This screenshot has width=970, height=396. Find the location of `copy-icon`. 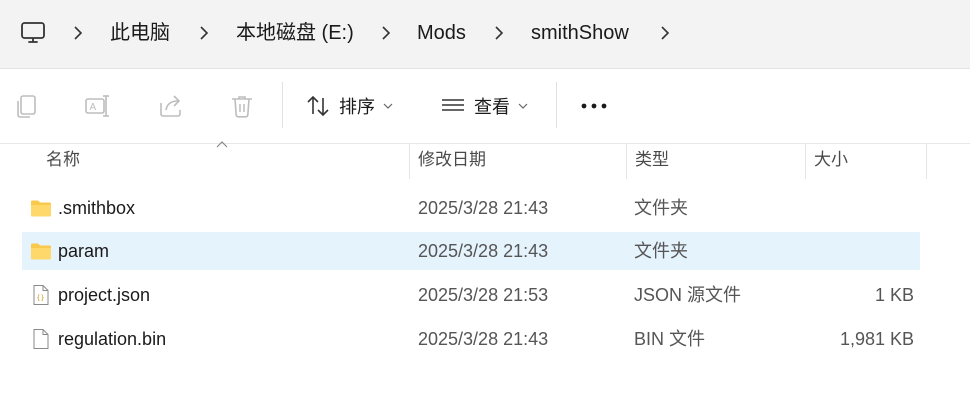

copy-icon is located at coordinates (26, 106).